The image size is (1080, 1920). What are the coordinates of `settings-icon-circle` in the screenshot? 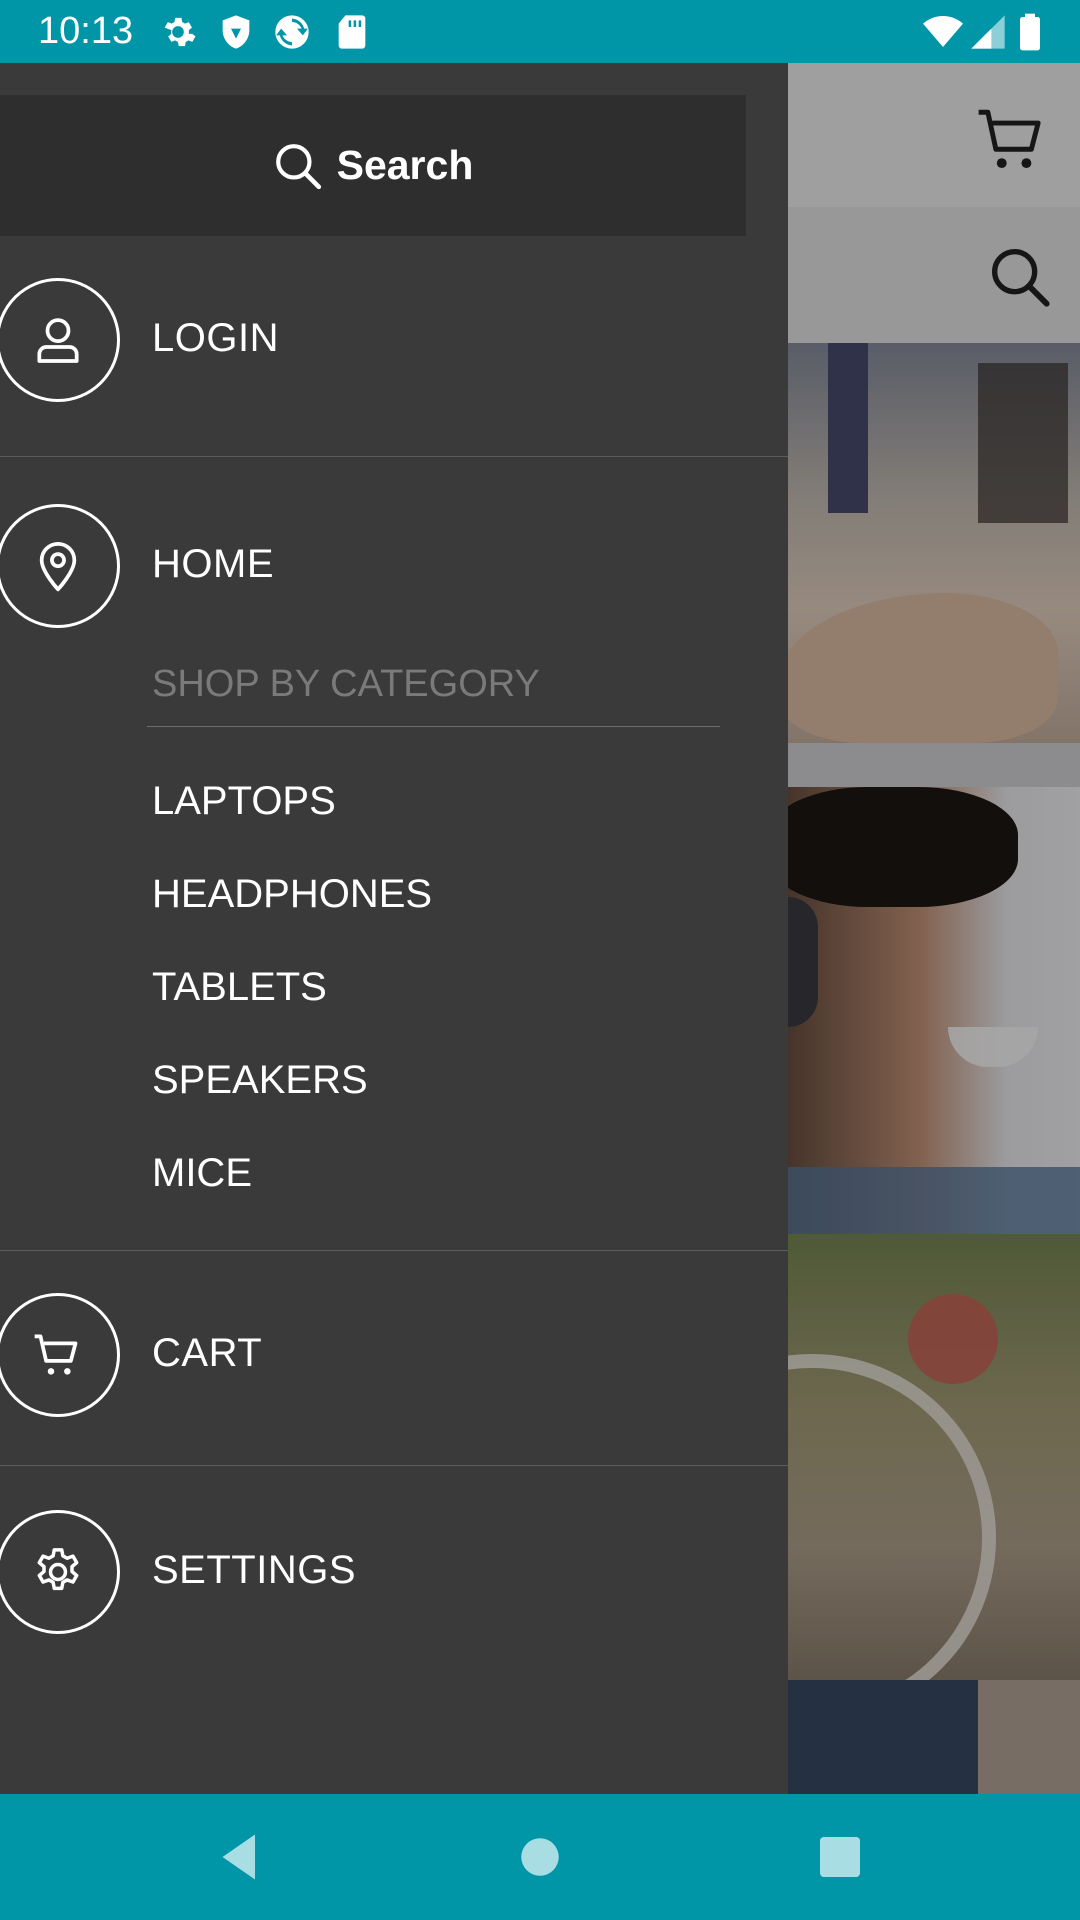 It's located at (60, 1572).